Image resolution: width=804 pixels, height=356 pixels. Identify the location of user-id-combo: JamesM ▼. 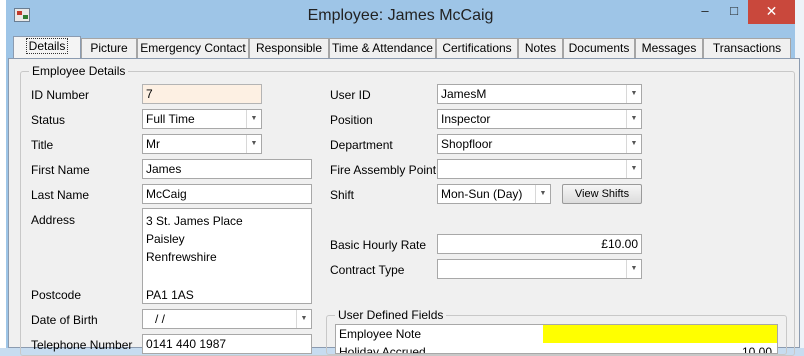
(539, 94).